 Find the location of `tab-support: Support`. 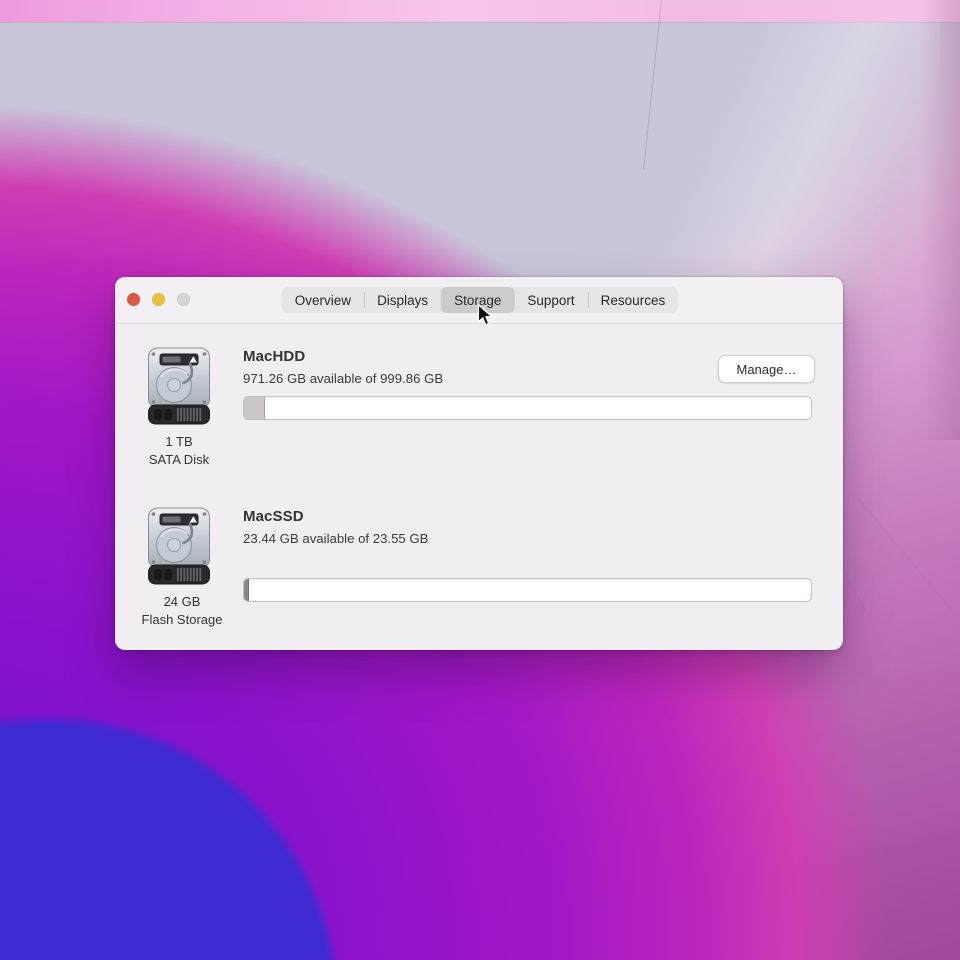

tab-support: Support is located at coordinates (550, 300).